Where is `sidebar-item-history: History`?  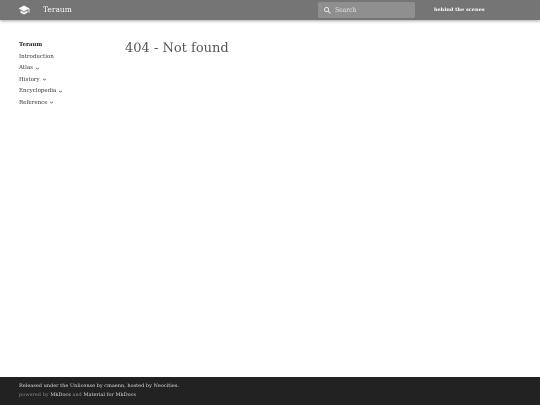
sidebar-item-history: History is located at coordinates (64, 80).